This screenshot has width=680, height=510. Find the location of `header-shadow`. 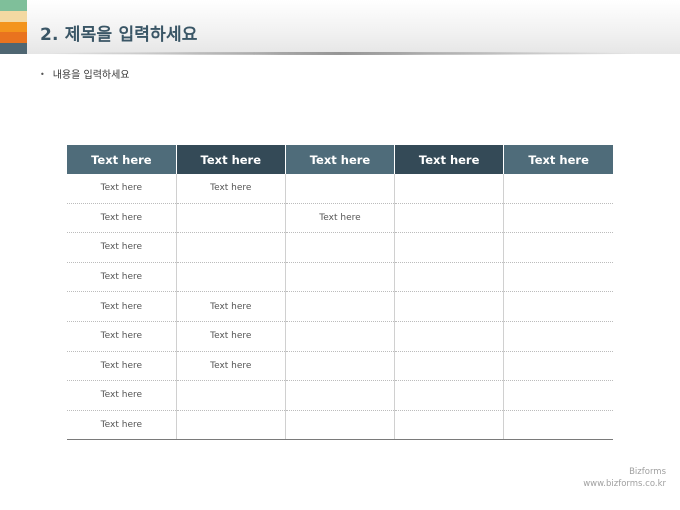

header-shadow is located at coordinates (340, 53).